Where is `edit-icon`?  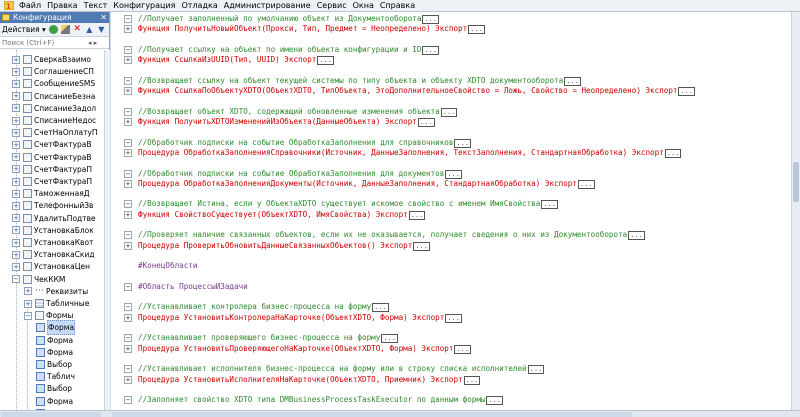
edit-icon is located at coordinates (65, 29).